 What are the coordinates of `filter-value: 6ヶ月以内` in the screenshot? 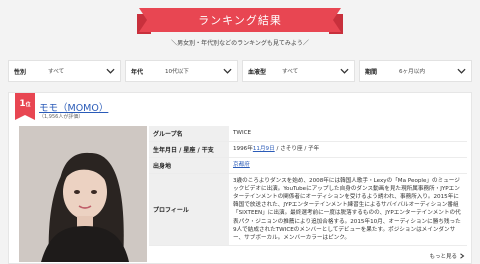 It's located at (412, 72).